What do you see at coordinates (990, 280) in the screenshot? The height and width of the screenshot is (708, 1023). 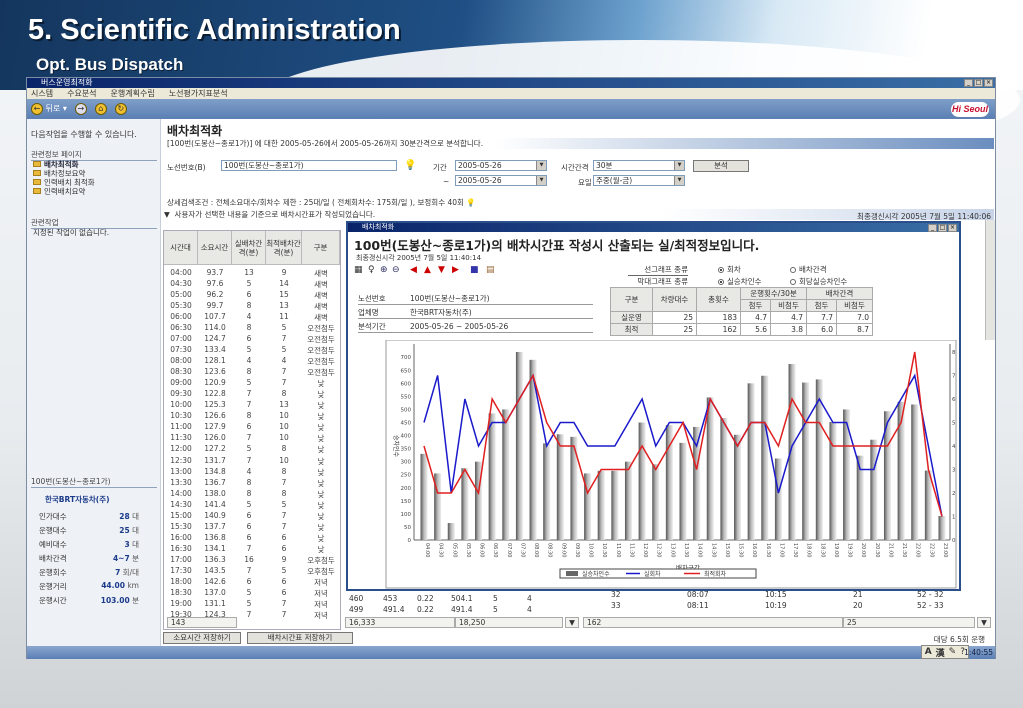 I see `scrollbar` at bounding box center [990, 280].